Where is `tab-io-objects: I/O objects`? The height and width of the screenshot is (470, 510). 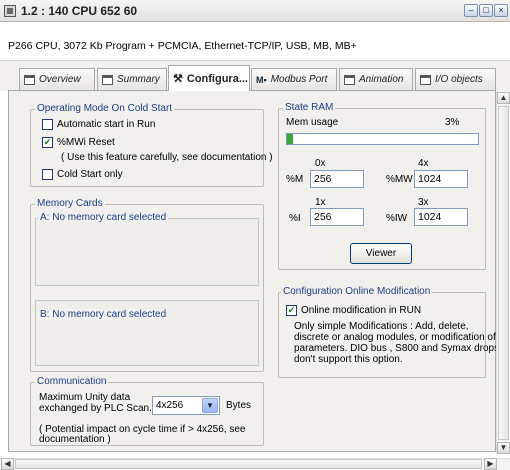 tab-io-objects: I/O objects is located at coordinates (455, 79).